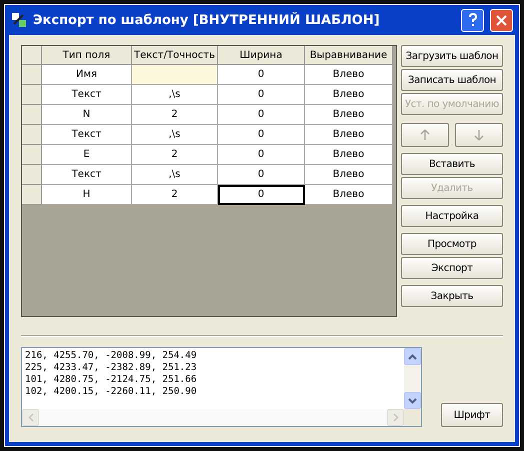 The width and height of the screenshot is (524, 451). Describe the element at coordinates (472, 415) in the screenshot. I see `font-button: Шрифт` at that location.